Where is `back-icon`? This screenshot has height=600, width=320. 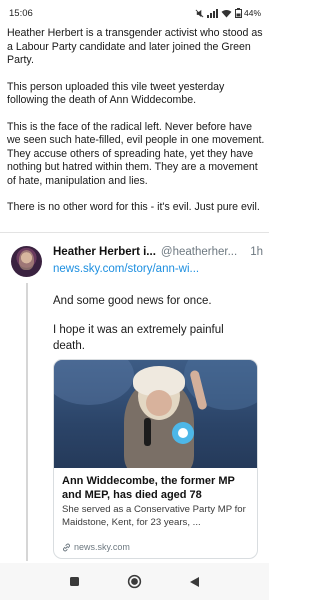 back-icon is located at coordinates (194, 581).